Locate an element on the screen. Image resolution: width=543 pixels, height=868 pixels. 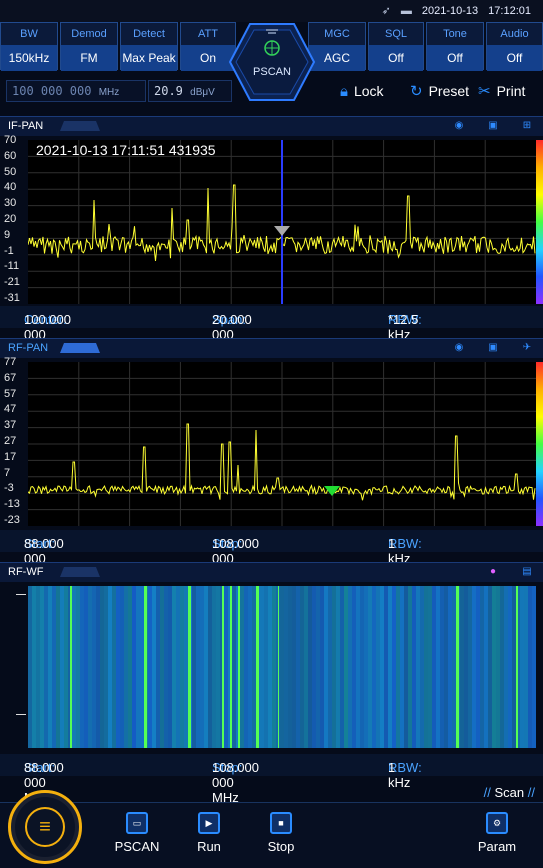
y-tick-label: 17 is located at coordinates (10, 456).